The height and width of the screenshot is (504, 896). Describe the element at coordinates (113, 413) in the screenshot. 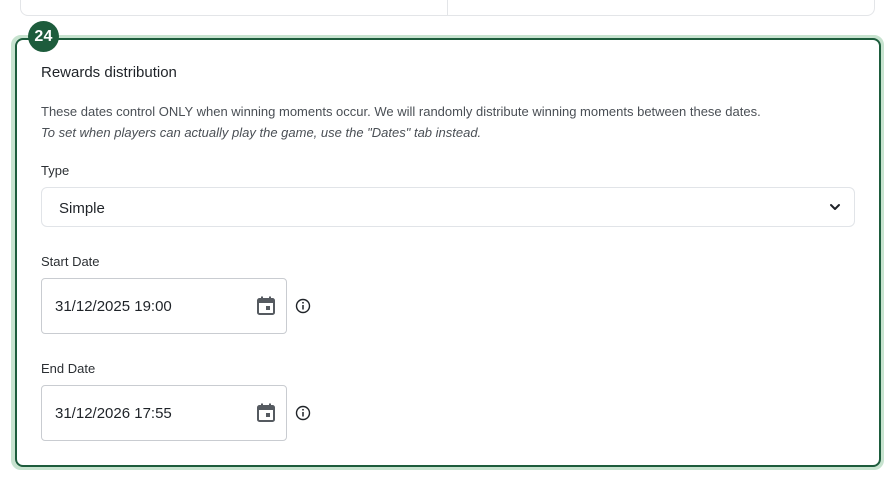

I see `end-date-value: 31/12/2026 17:55` at that location.